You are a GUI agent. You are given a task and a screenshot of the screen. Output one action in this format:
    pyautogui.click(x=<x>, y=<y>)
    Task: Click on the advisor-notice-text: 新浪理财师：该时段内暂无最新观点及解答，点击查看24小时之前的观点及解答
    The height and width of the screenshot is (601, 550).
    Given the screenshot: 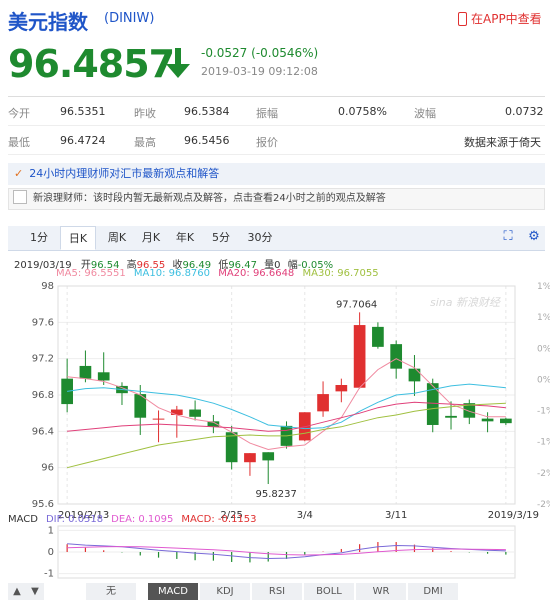 What is the action you would take?
    pyautogui.click(x=209, y=198)
    